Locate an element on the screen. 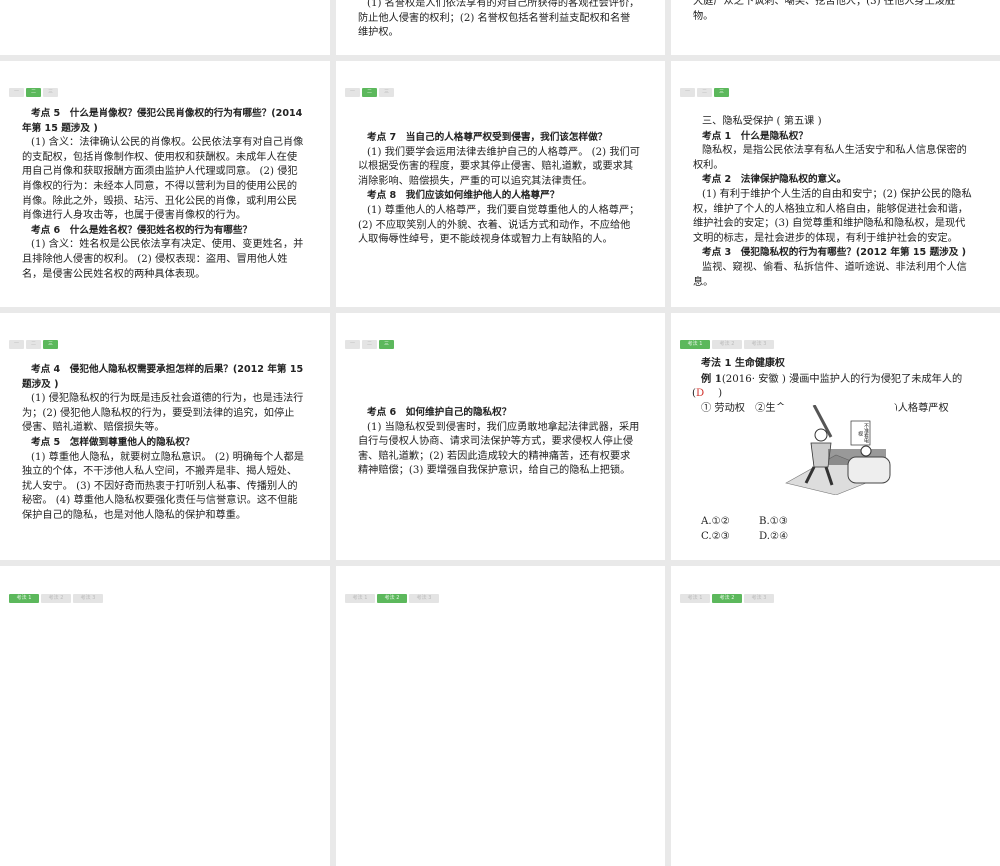  heading-prefix: 考法 1 is located at coordinates (718, 363).